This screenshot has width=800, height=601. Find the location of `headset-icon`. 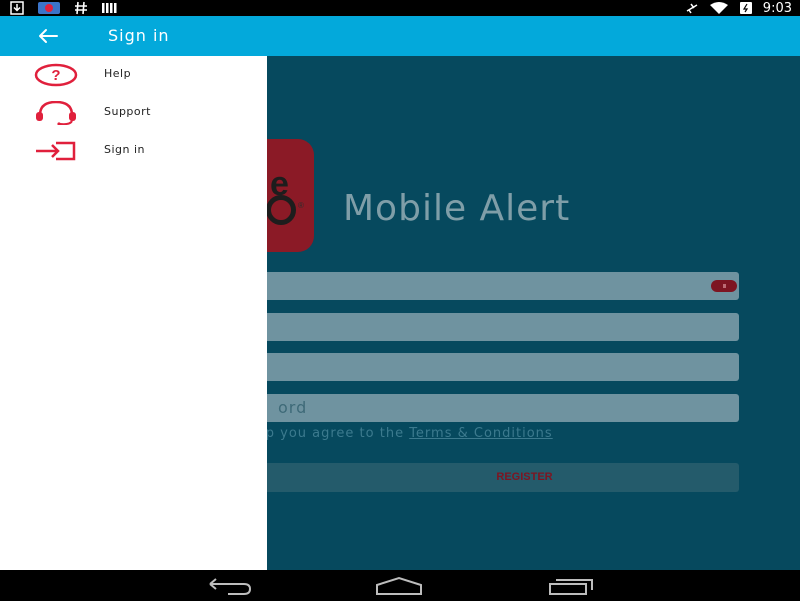

headset-icon is located at coordinates (56, 113).